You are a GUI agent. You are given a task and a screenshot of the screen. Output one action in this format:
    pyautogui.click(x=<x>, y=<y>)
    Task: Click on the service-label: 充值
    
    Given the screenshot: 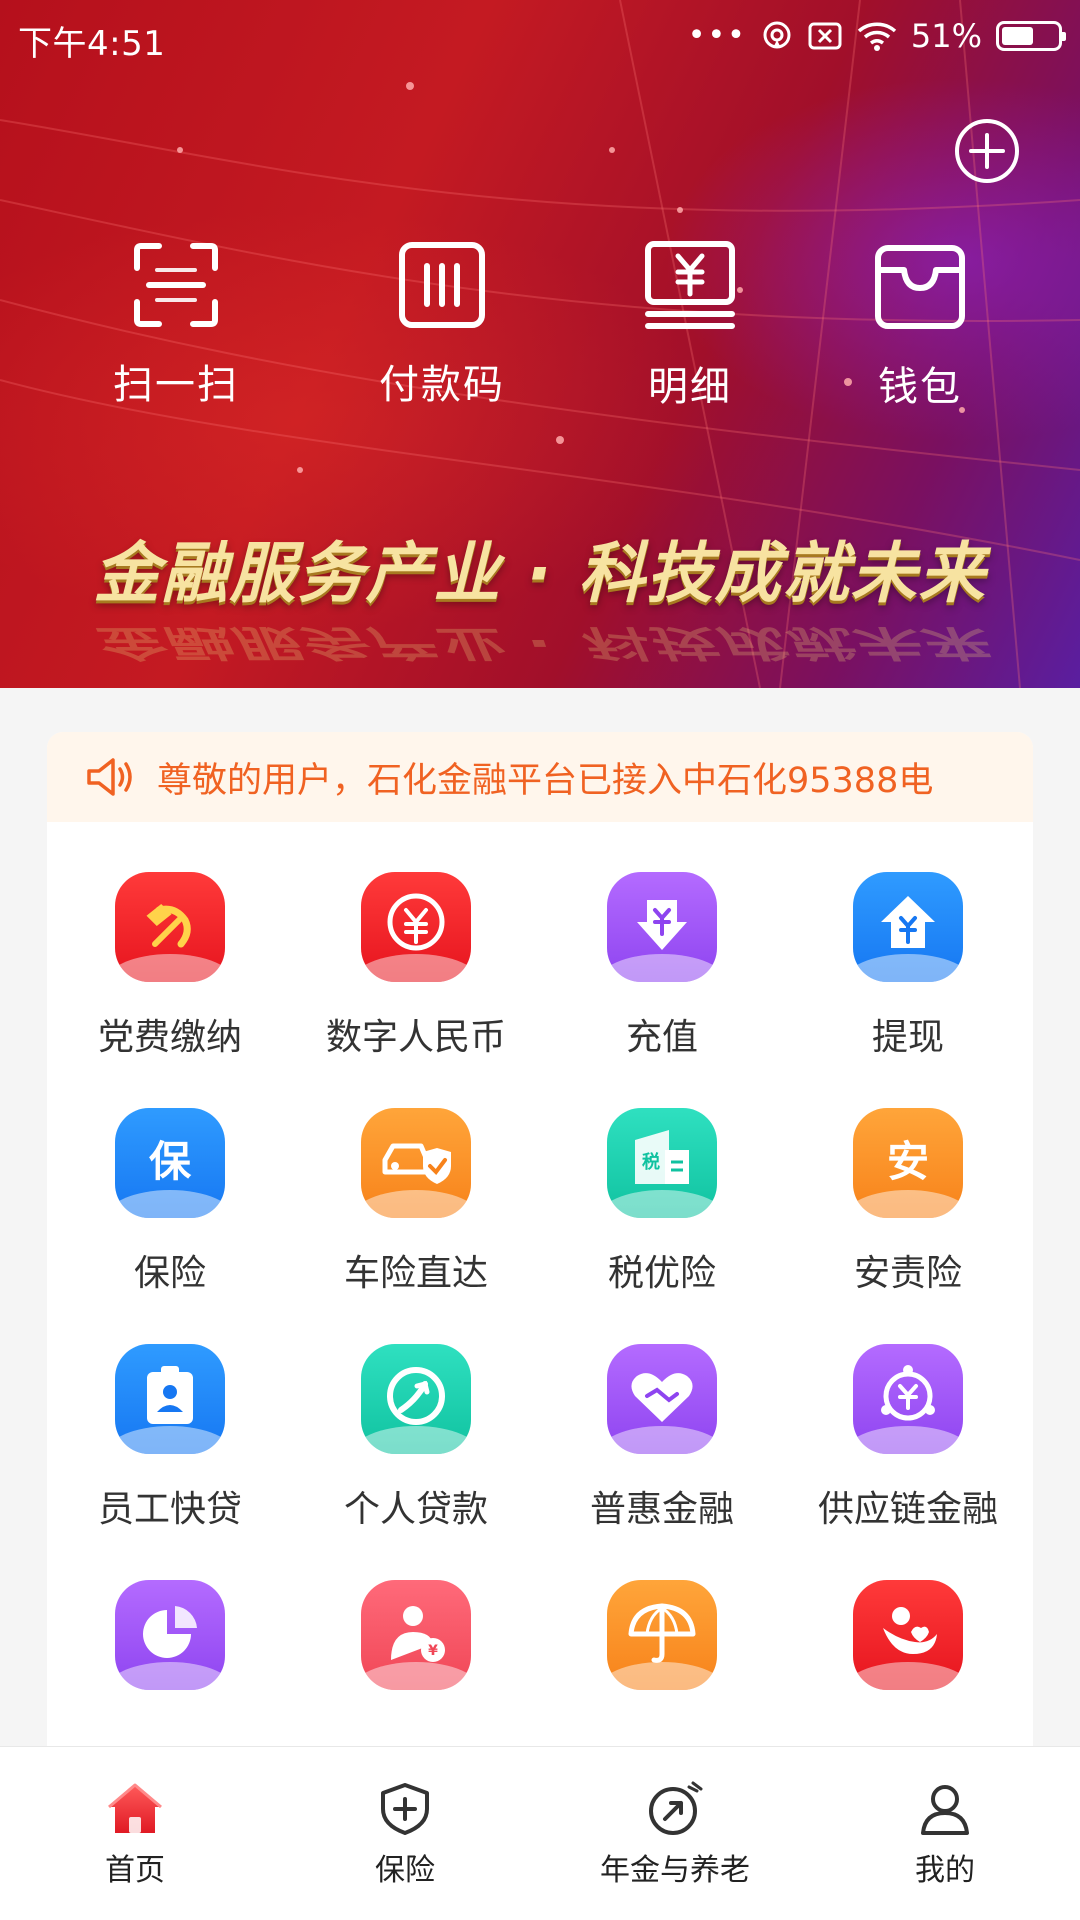 What is the action you would take?
    pyautogui.click(x=661, y=1037)
    